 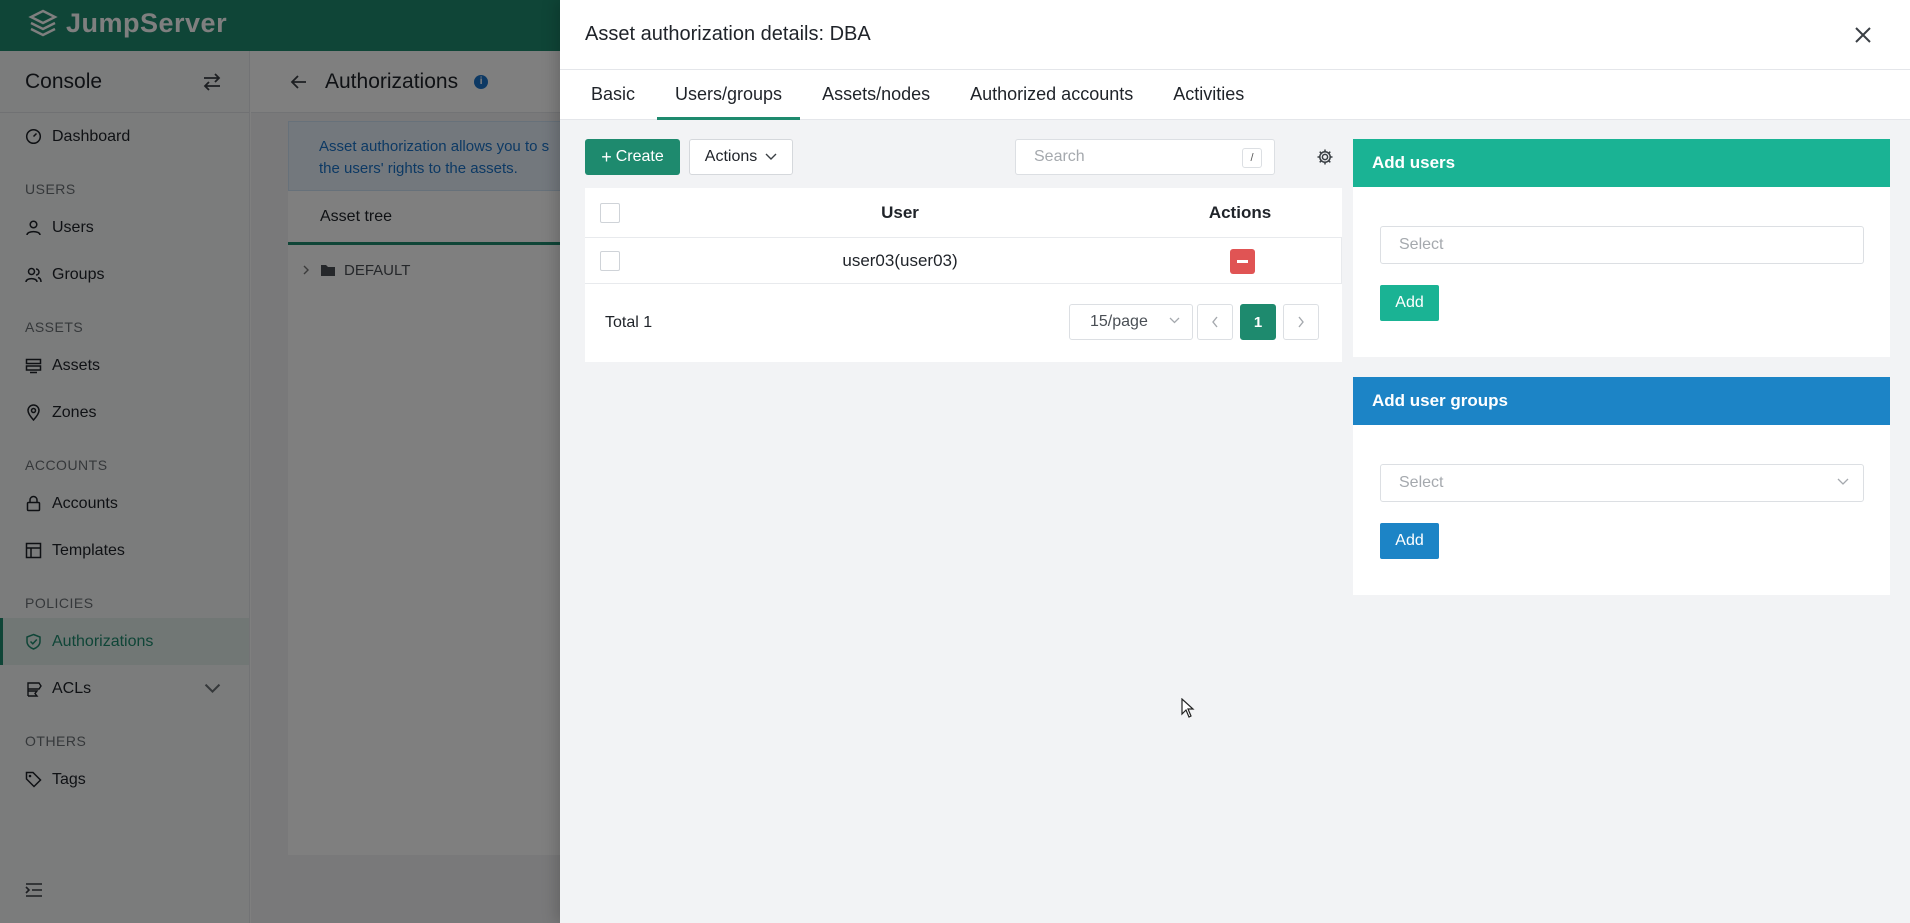 What do you see at coordinates (963, 323) in the screenshot?
I see `pagination: Total 1 15/page 1` at bounding box center [963, 323].